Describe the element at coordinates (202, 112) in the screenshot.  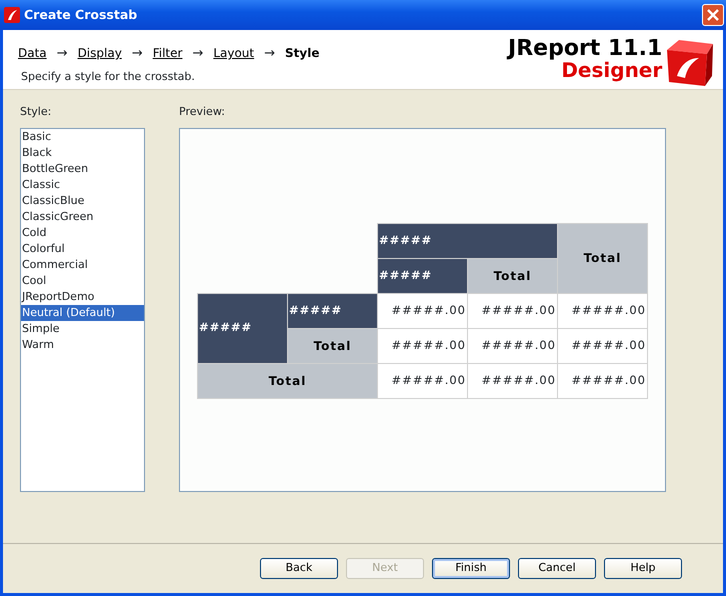
I see `preview-label: Preview:` at that location.